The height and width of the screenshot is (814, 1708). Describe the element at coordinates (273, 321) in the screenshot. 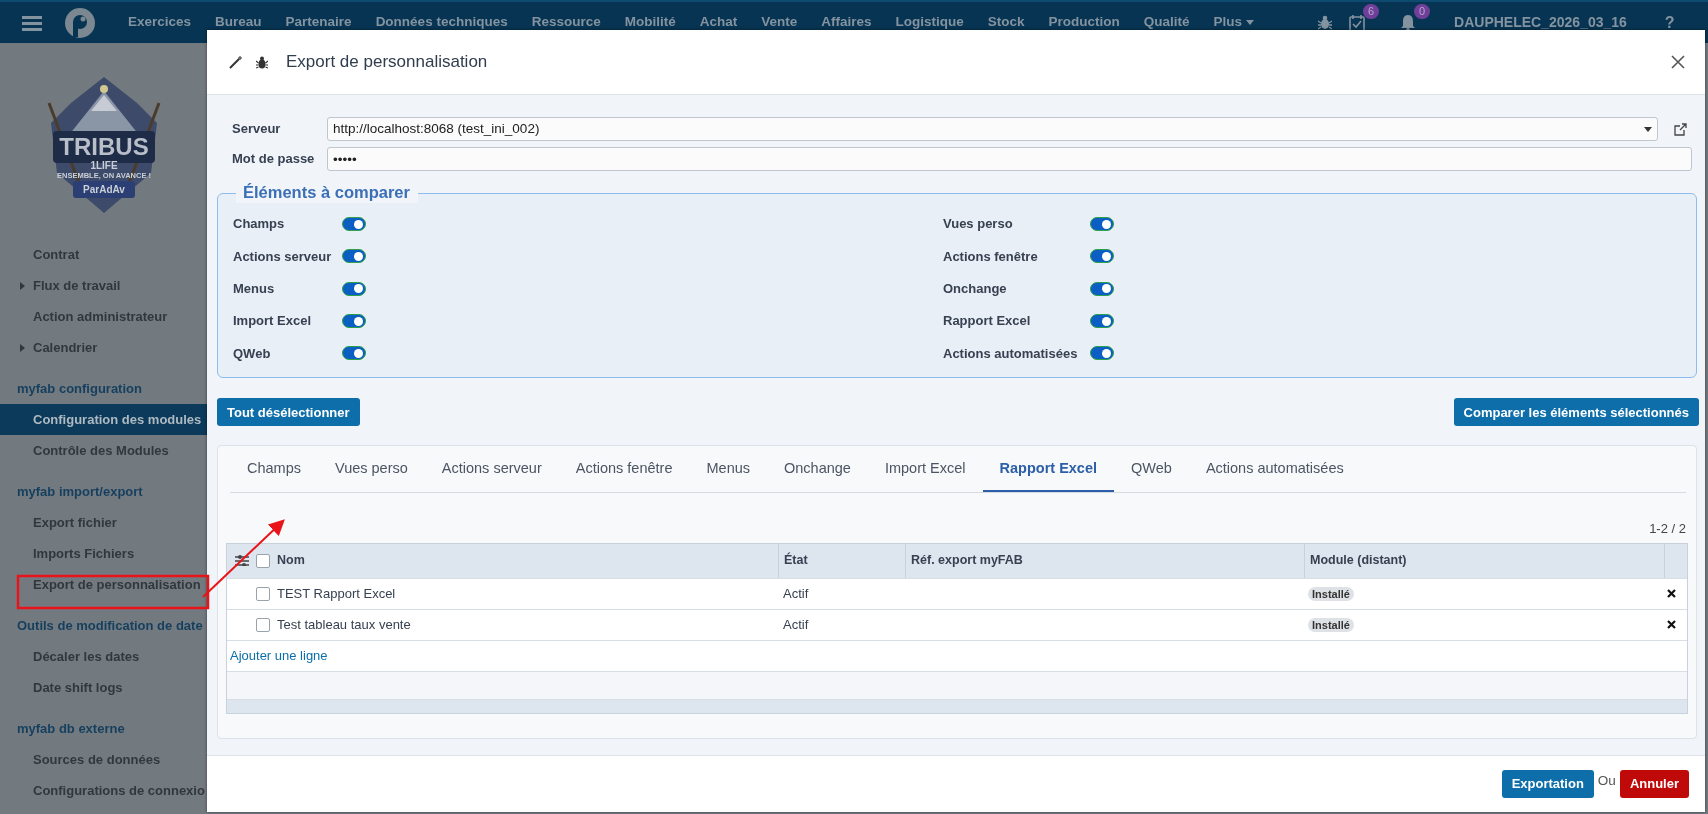

I see `toggle-label: Import Excel` at that location.